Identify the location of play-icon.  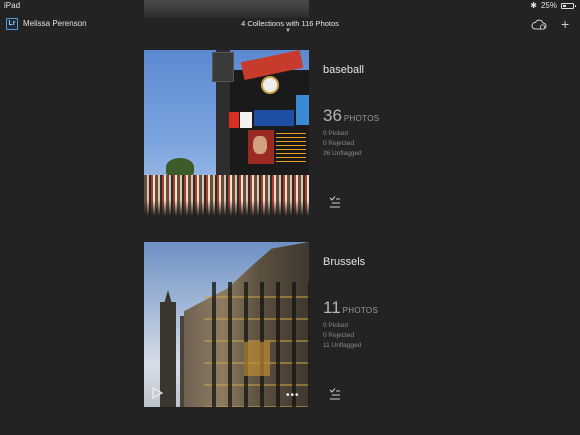
(157, 393).